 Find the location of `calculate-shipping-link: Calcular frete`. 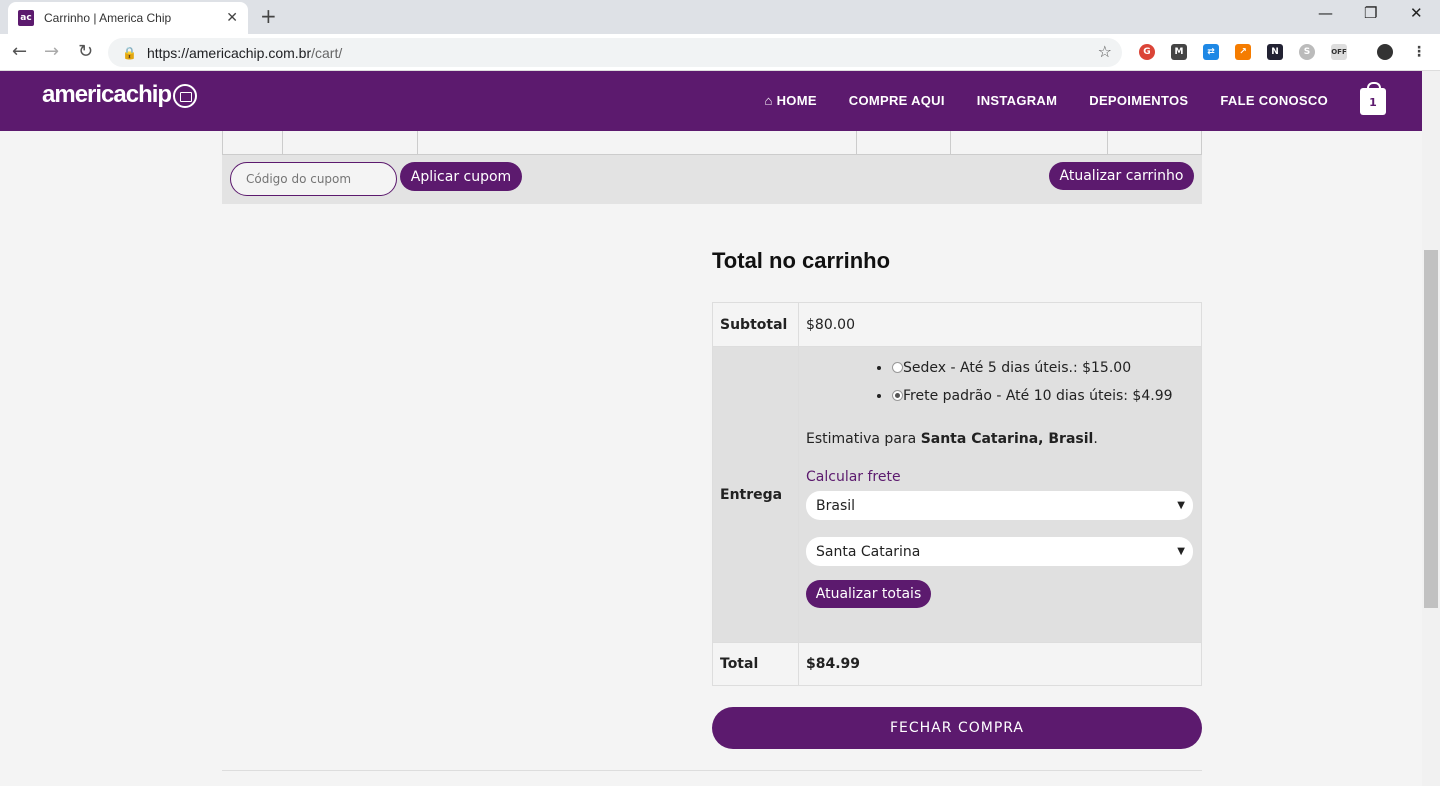

calculate-shipping-link: Calcular frete is located at coordinates (1003, 477).